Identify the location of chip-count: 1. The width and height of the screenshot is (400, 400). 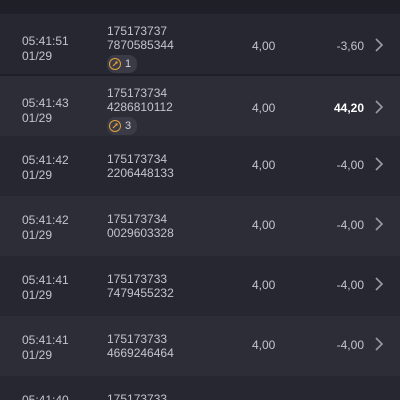
(128, 64).